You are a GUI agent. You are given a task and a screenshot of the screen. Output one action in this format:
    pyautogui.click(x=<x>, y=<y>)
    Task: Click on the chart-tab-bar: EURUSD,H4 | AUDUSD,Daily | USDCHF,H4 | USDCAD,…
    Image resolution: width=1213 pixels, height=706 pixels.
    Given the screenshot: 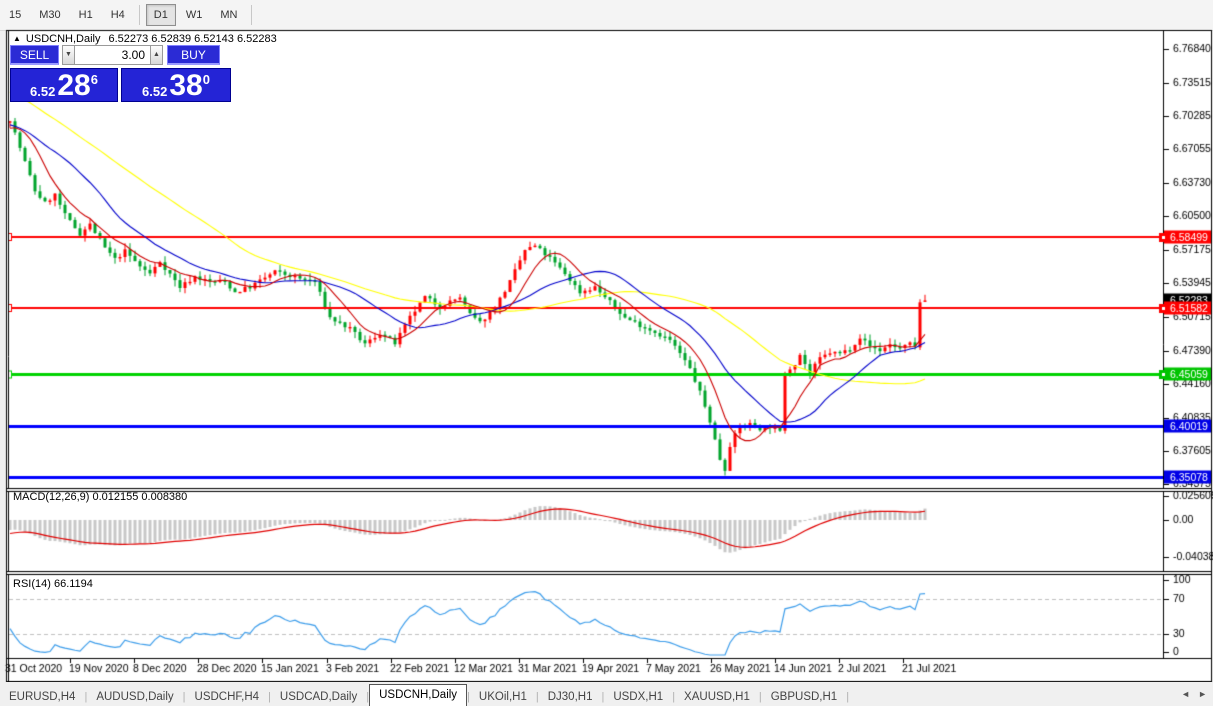 What is the action you would take?
    pyautogui.click(x=606, y=694)
    